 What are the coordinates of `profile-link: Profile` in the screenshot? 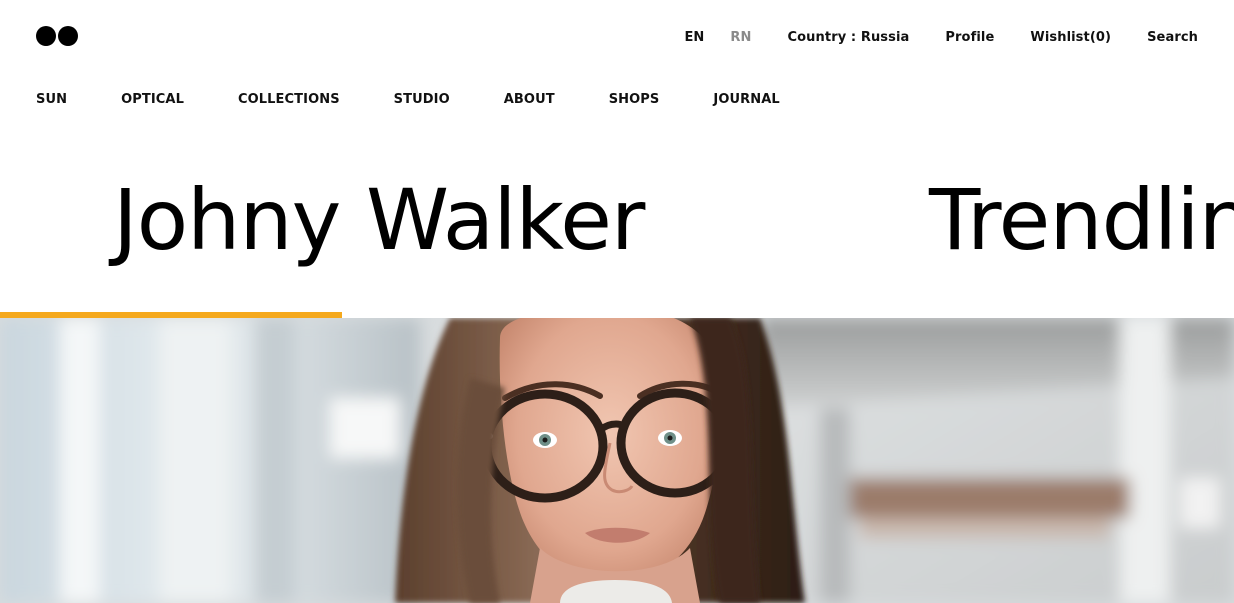 It's located at (969, 37).